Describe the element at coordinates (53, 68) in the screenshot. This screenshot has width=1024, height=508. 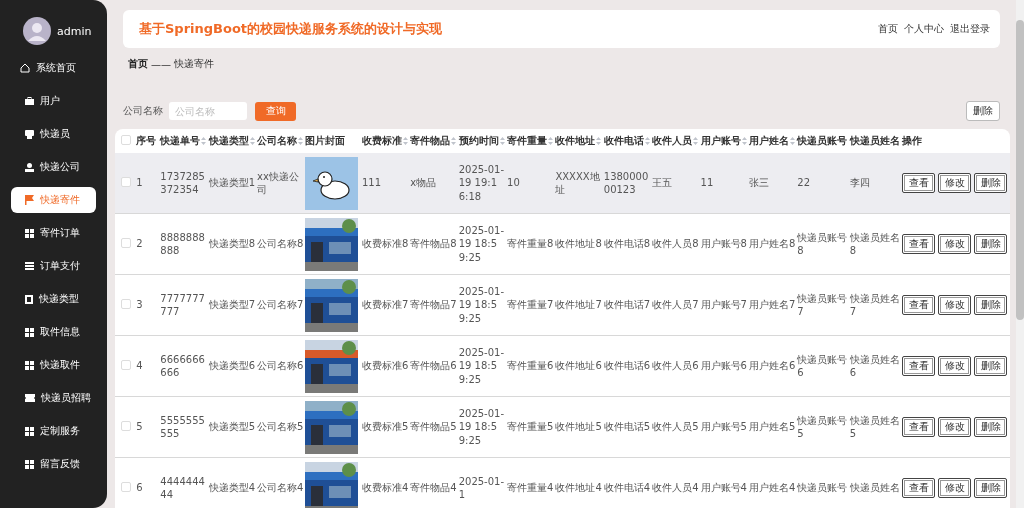
I see `sidebar-item: 系统首页` at that location.